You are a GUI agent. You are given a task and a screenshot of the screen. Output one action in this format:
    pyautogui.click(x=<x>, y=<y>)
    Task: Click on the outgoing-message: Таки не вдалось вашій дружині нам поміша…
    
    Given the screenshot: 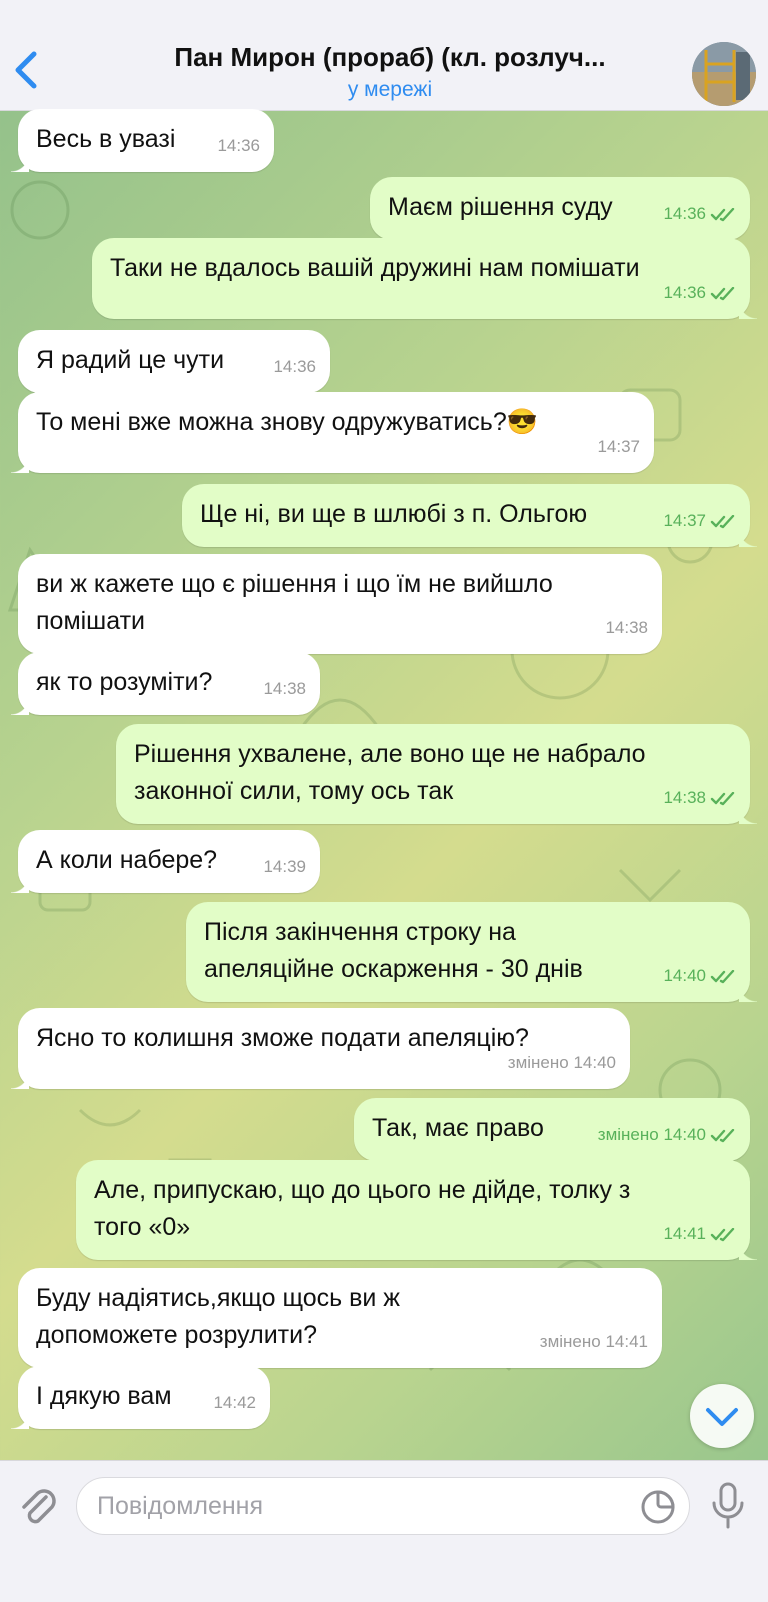 What is the action you would take?
    pyautogui.click(x=424, y=278)
    